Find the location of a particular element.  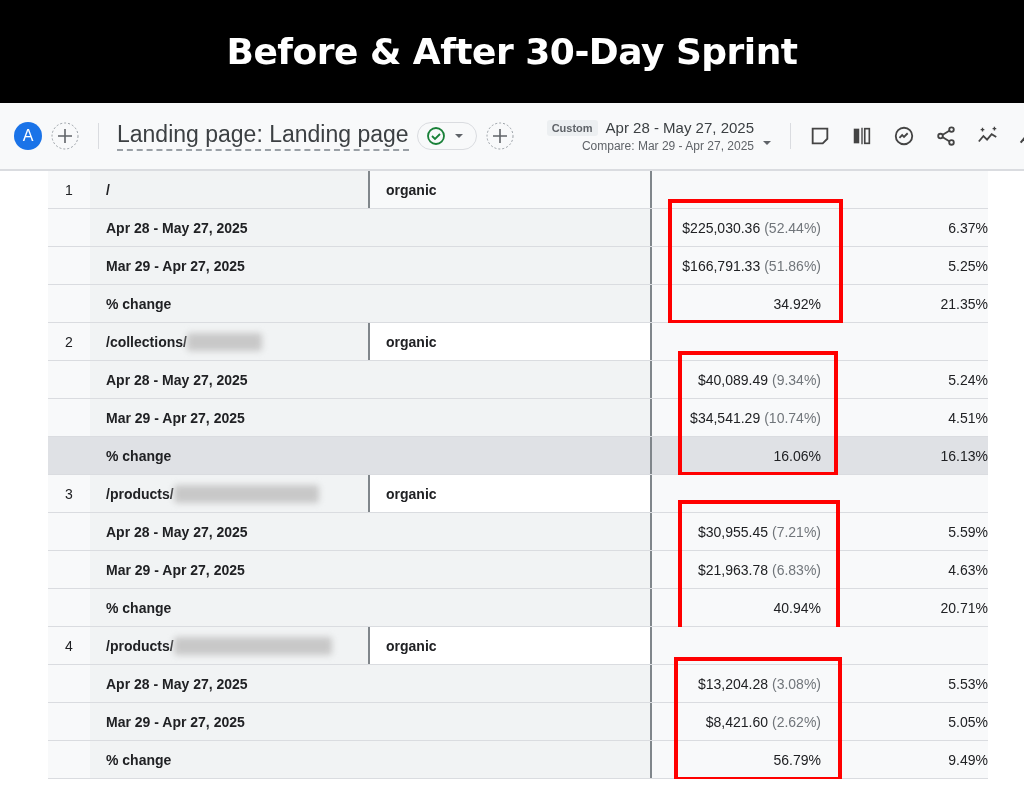

page-path: /collections/ is located at coordinates (146, 341).